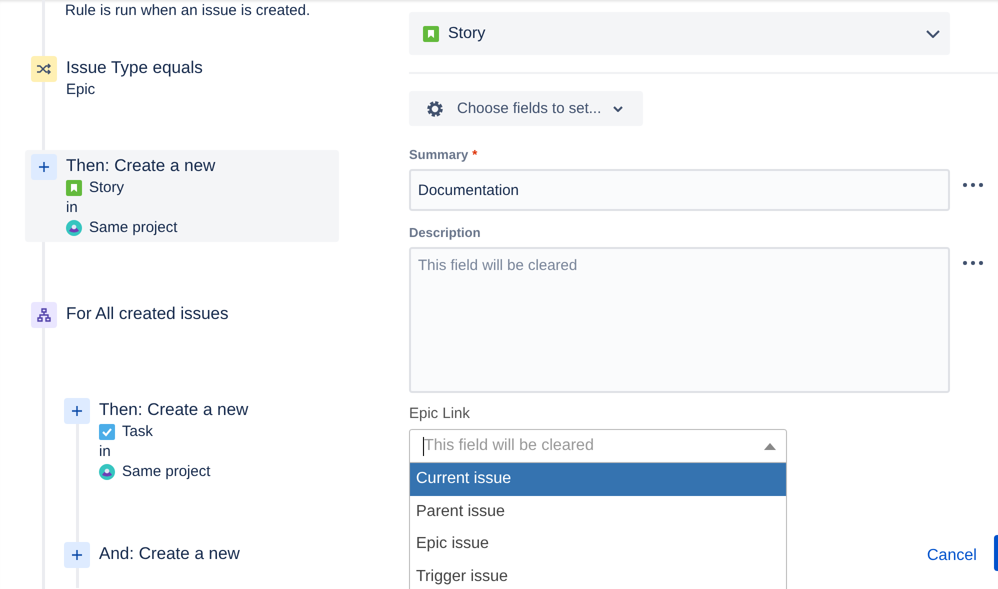  What do you see at coordinates (598, 512) in the screenshot?
I see `dropdown-option: Parent issue` at bounding box center [598, 512].